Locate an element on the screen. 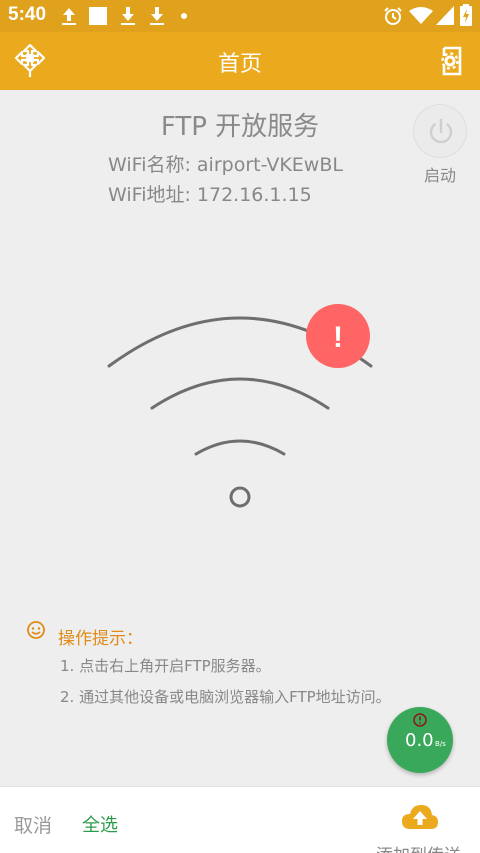 The width and height of the screenshot is (480, 853). square-icon is located at coordinates (98, 16).